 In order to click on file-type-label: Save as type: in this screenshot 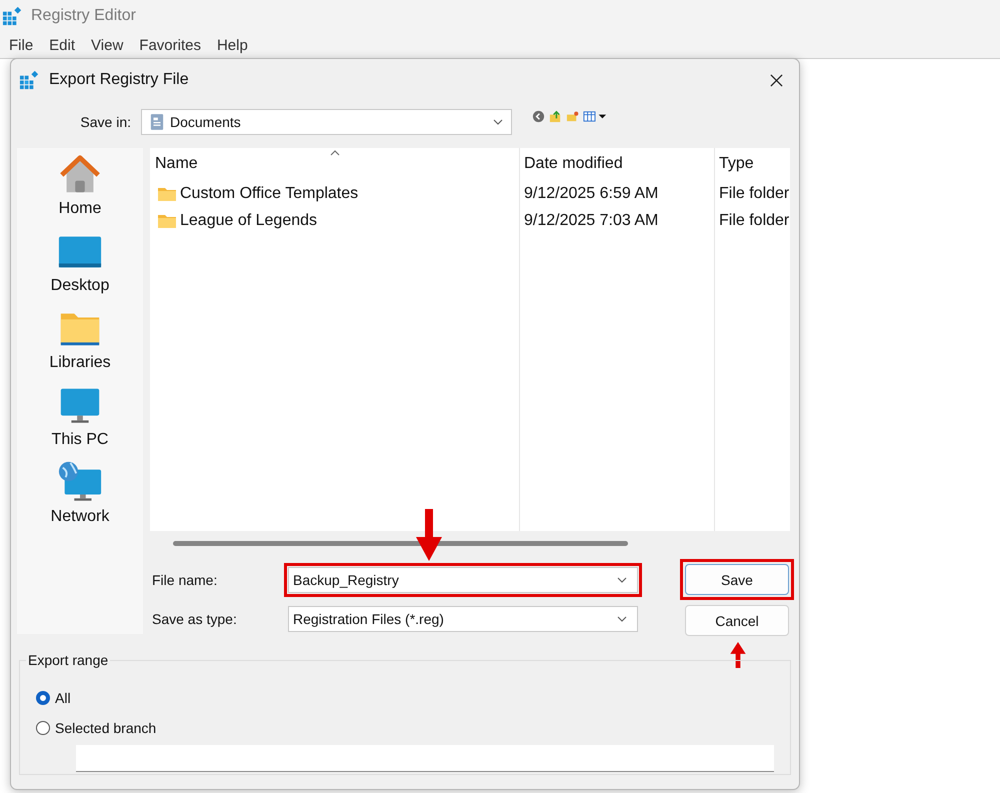, I will do `click(194, 619)`.